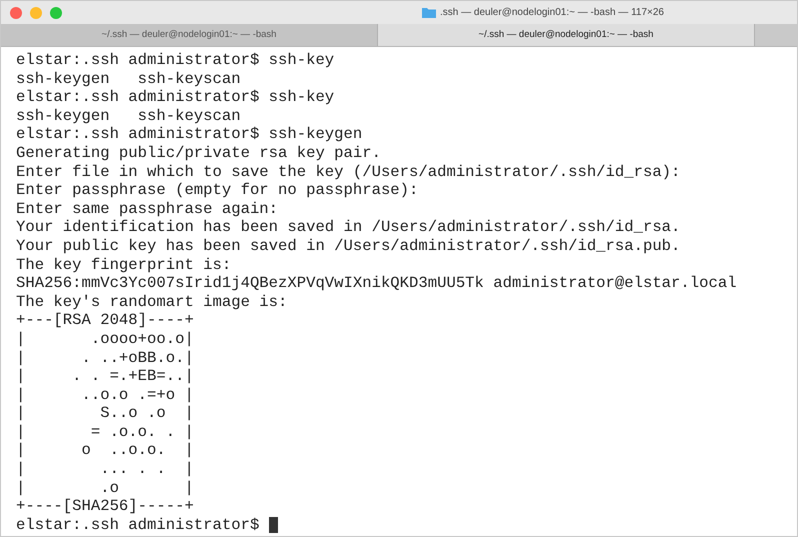 This screenshot has height=537, width=798. I want to click on zoom-button, so click(56, 12).